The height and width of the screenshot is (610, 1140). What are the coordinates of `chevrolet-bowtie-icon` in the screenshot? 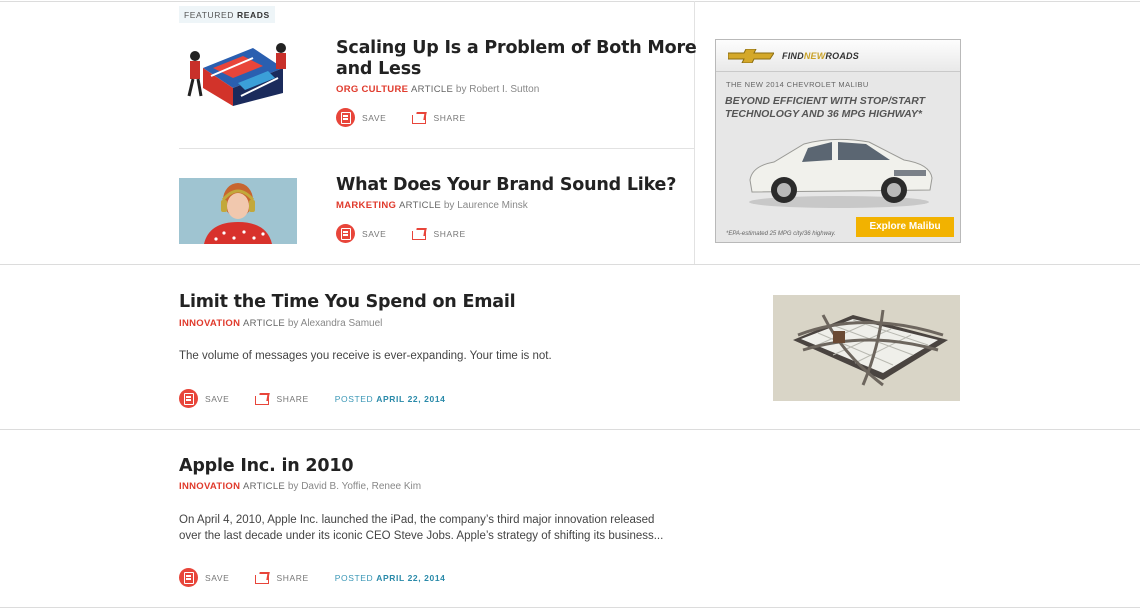 It's located at (751, 55).